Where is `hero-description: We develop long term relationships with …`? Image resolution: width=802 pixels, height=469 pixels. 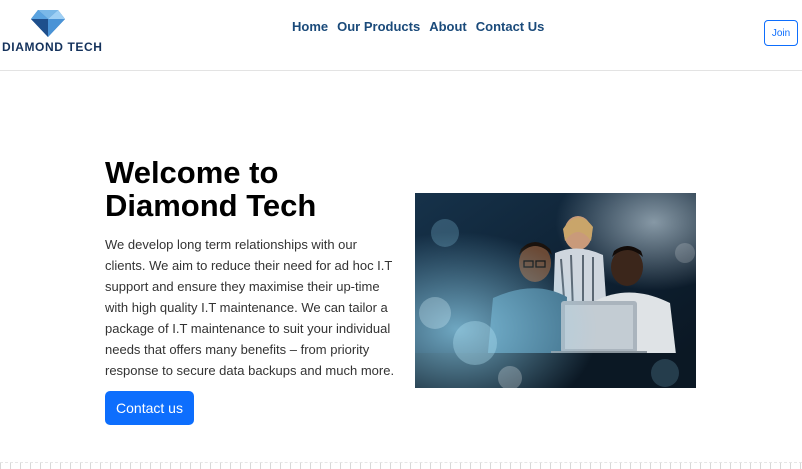
hero-description: We develop long term relationships with … is located at coordinates (250, 307).